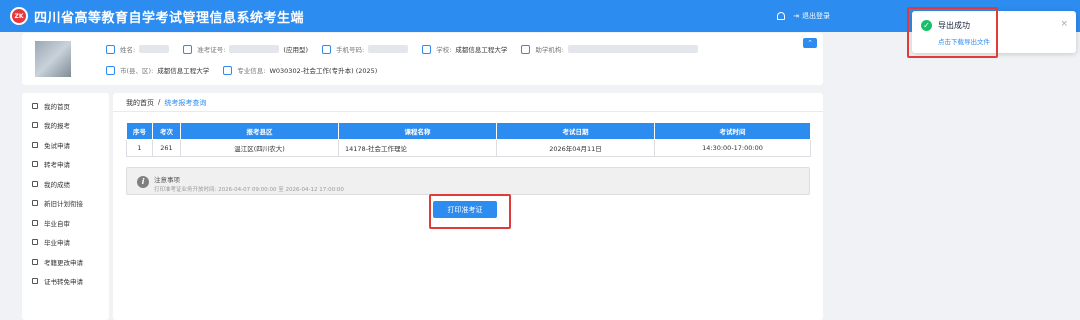 The image size is (1080, 320). I want to click on sidebar-item-cert-exempt: 证书转免申请, so click(65, 282).